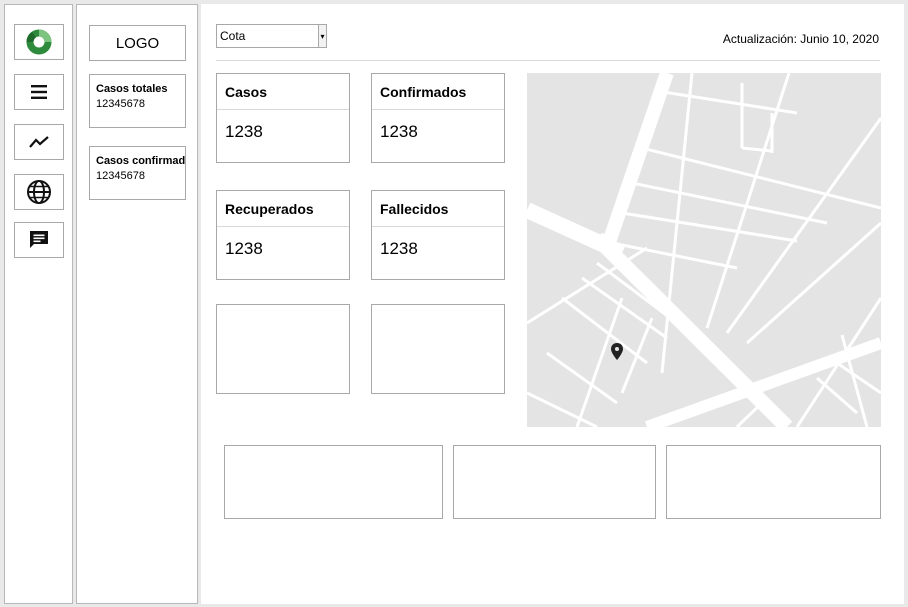  What do you see at coordinates (438, 209) in the screenshot?
I see `stat-card-label: Fallecidos` at bounding box center [438, 209].